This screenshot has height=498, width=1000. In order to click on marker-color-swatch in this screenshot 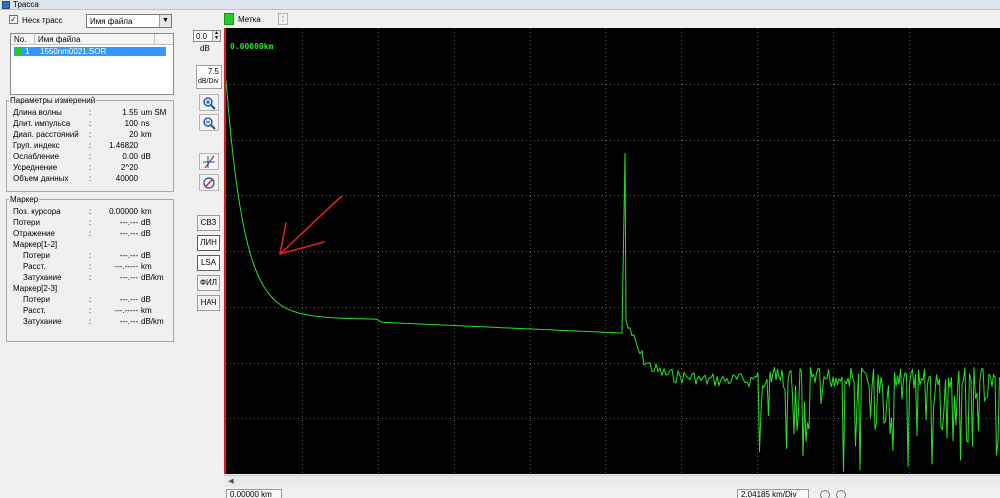, I will do `click(229, 19)`.